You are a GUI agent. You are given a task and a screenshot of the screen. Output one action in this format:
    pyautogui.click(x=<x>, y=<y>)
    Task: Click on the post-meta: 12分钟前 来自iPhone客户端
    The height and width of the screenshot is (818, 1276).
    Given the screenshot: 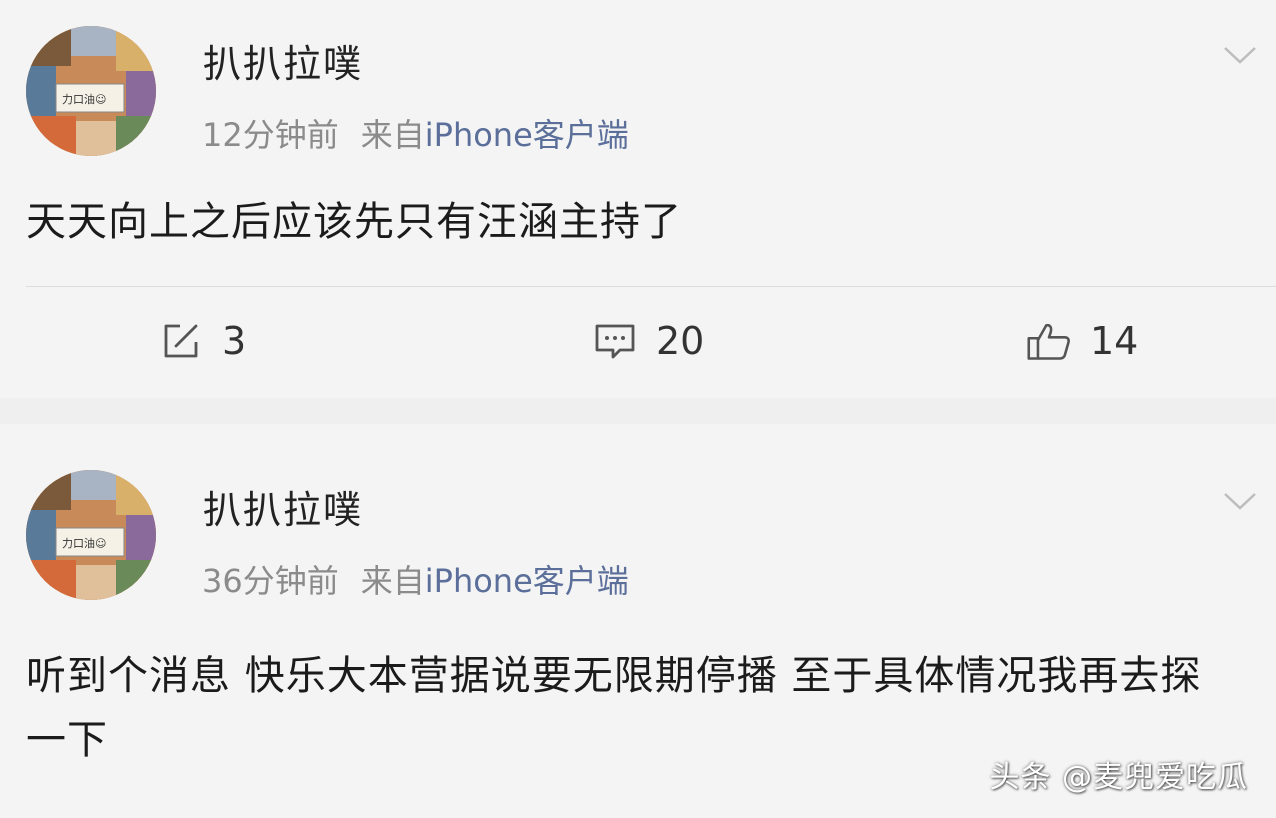 What is the action you would take?
    pyautogui.click(x=415, y=135)
    